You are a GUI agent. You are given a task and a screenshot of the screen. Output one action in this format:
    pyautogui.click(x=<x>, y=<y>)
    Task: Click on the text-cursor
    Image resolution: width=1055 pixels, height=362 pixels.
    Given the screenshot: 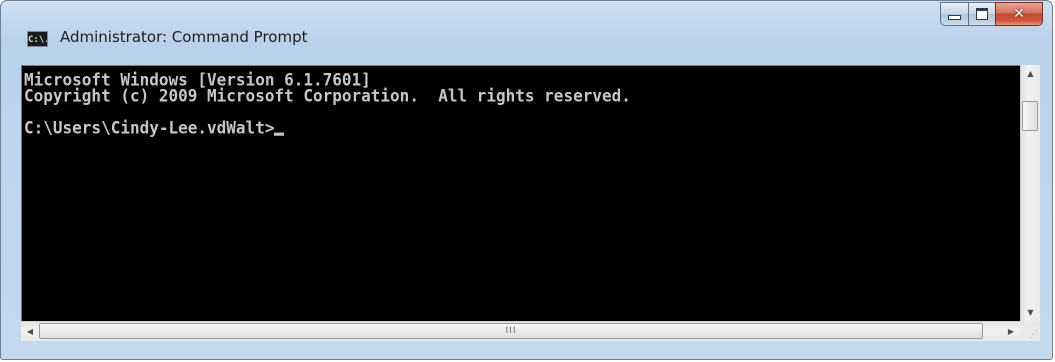 What is the action you would take?
    pyautogui.click(x=279, y=134)
    